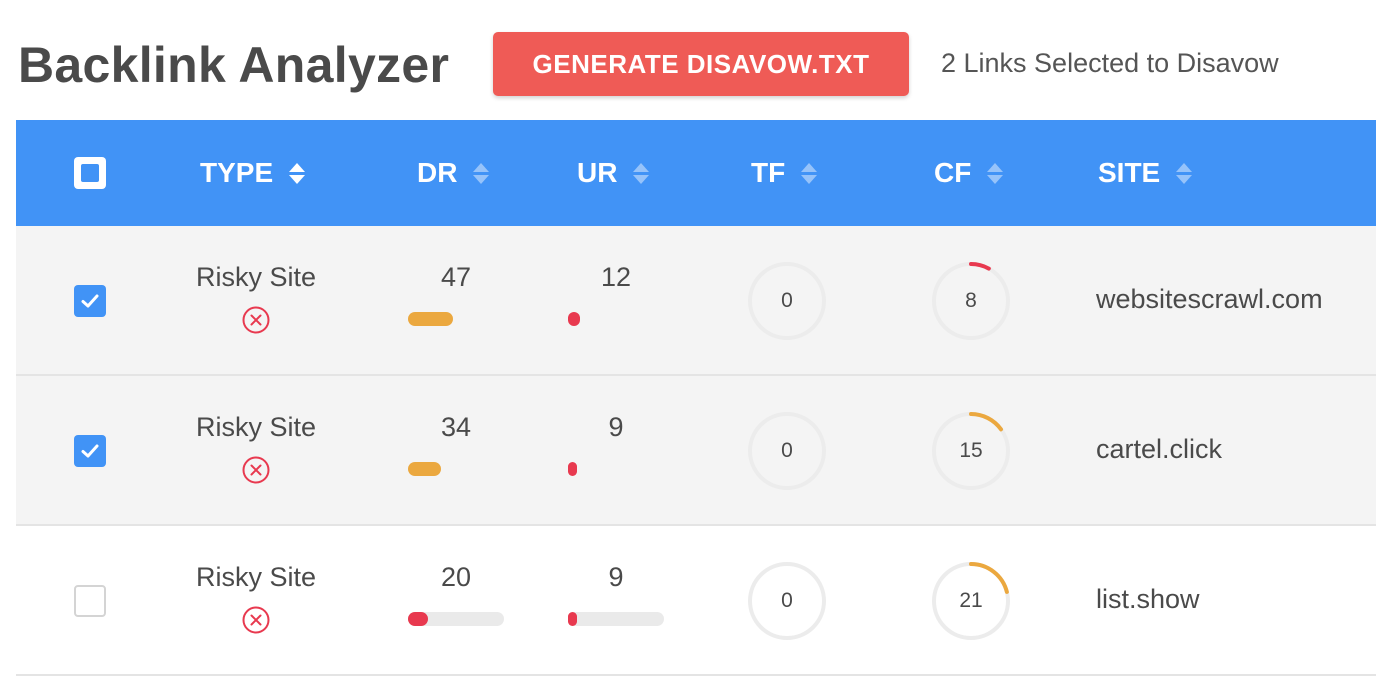 The height and width of the screenshot is (682, 1376). Describe the element at coordinates (463, 444) in the screenshot. I see `dr-cell: 34` at that location.